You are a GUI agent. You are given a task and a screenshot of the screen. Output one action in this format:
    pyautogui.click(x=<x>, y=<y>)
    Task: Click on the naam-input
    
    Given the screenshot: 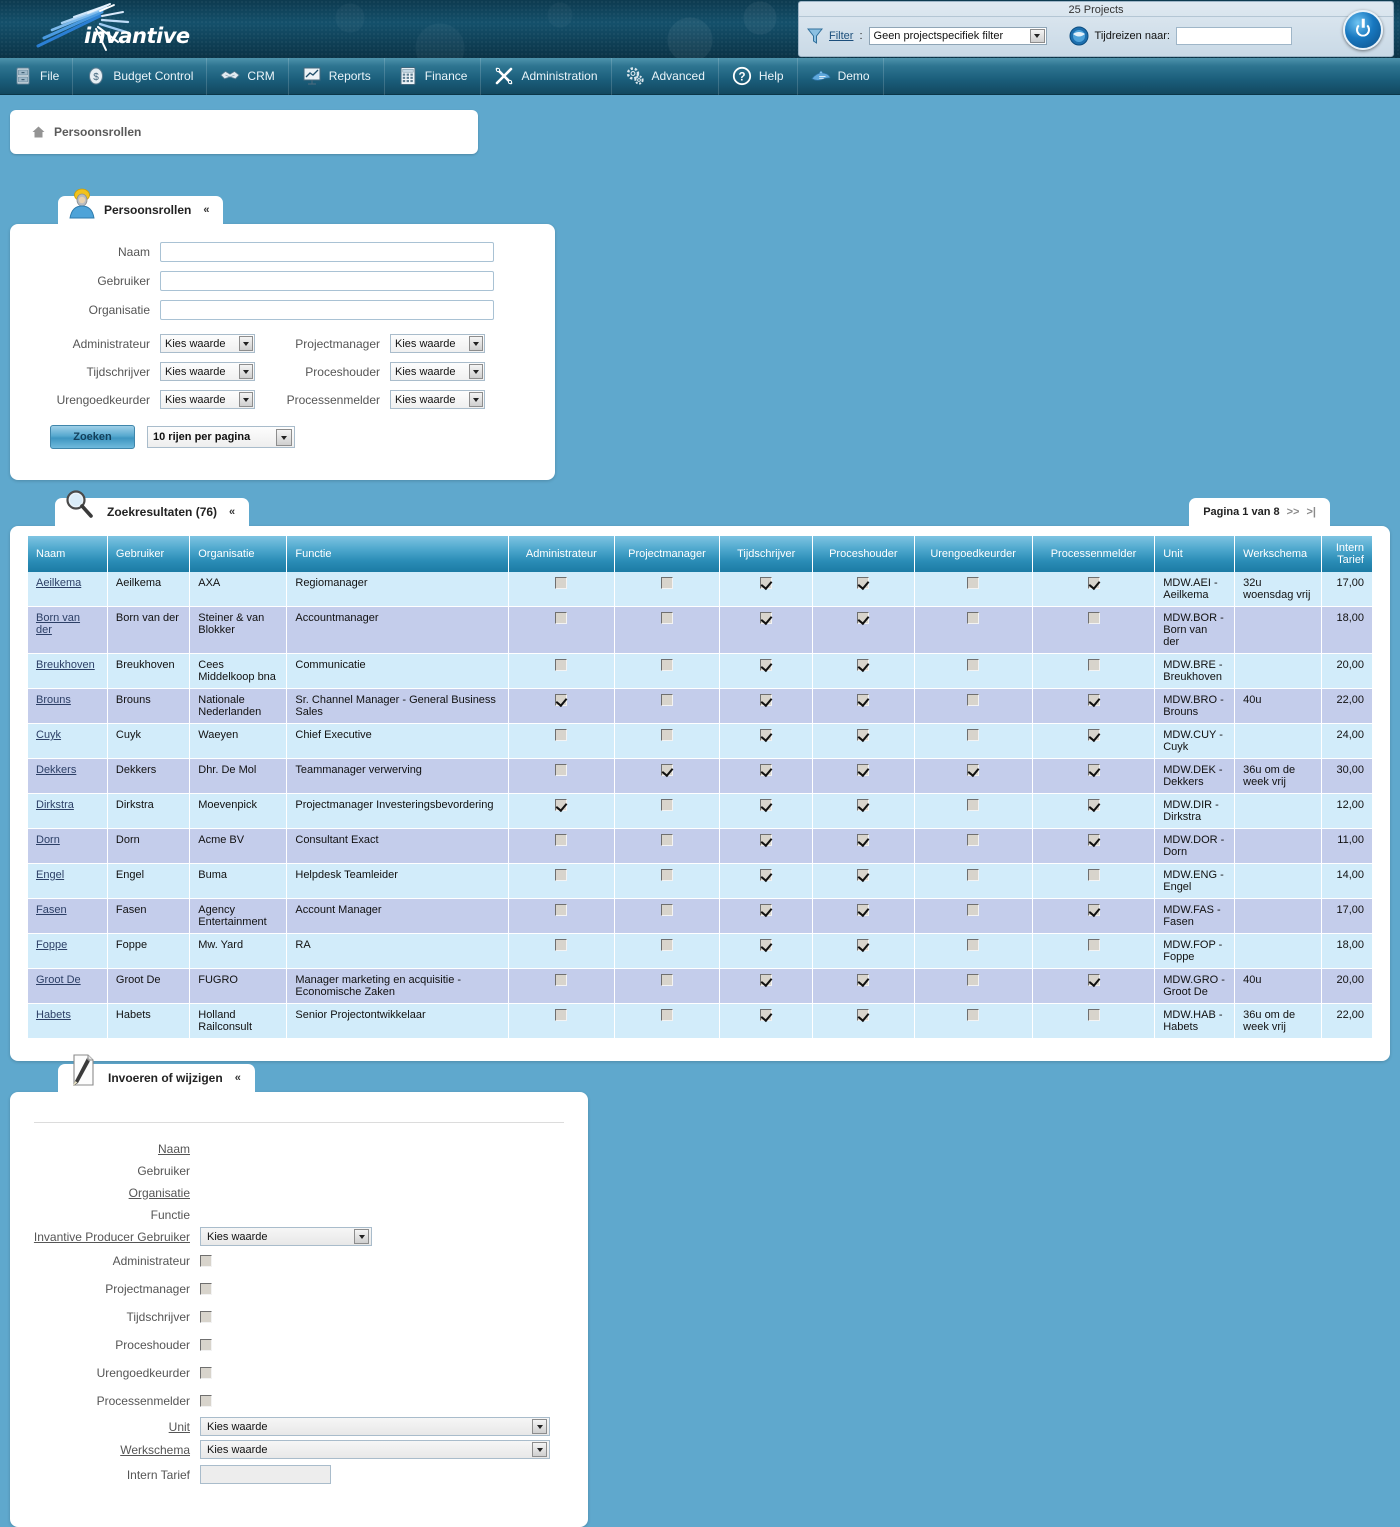 What is the action you would take?
    pyautogui.click(x=327, y=252)
    